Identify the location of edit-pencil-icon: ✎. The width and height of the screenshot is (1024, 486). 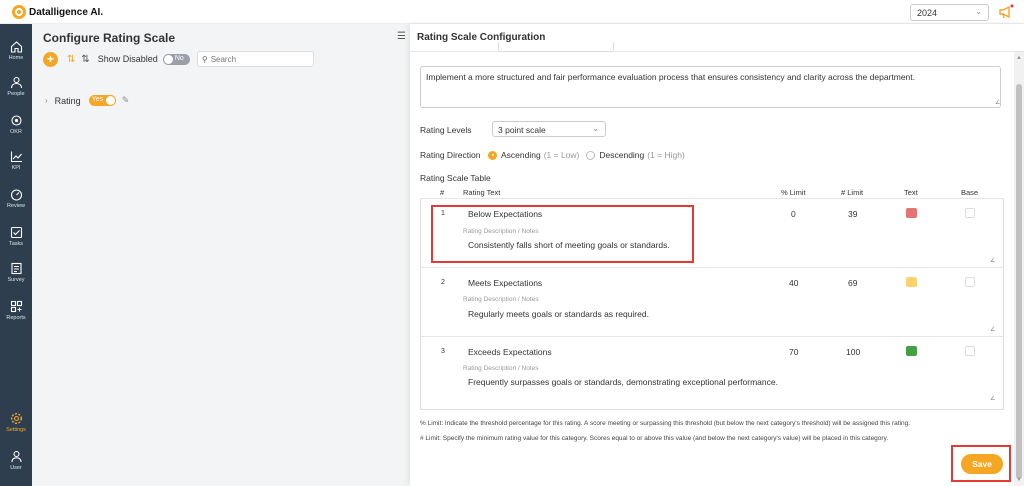
(126, 100).